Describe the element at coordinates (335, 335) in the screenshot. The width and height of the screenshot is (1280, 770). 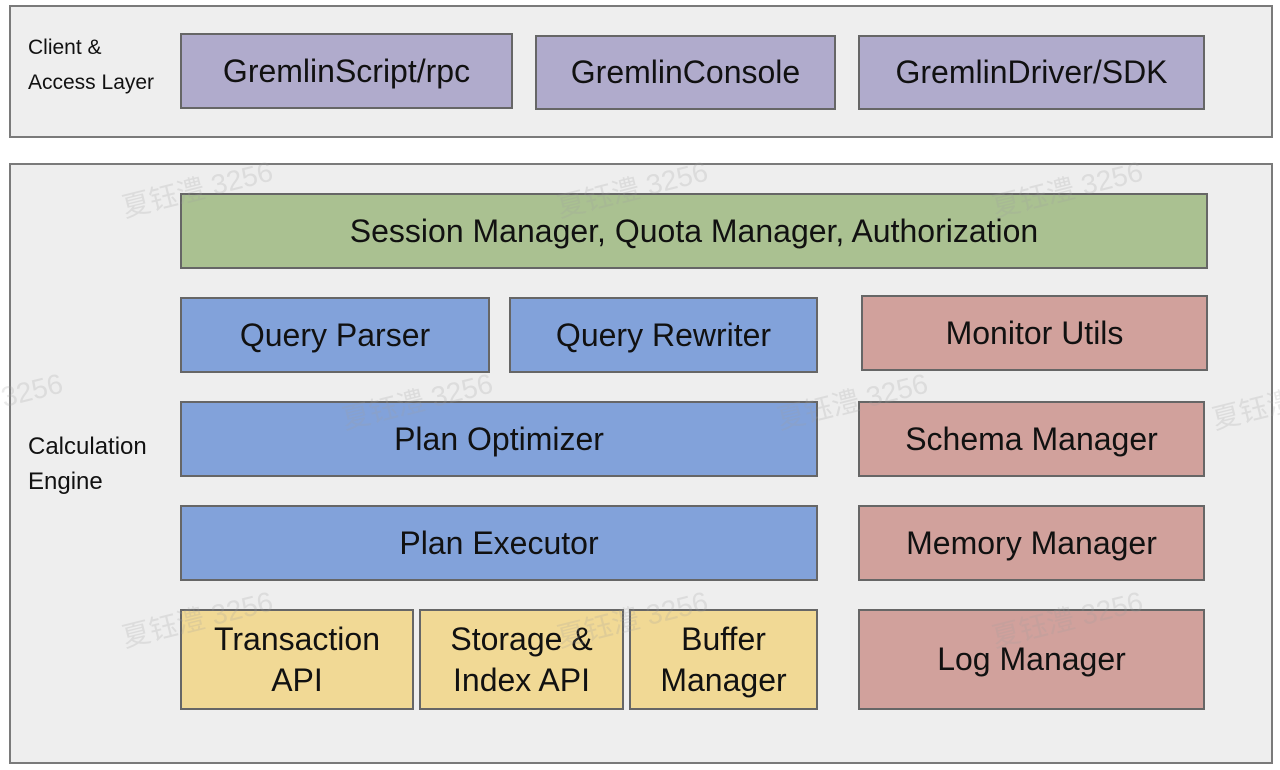
I see `query-parser-box: Query Parser` at that location.